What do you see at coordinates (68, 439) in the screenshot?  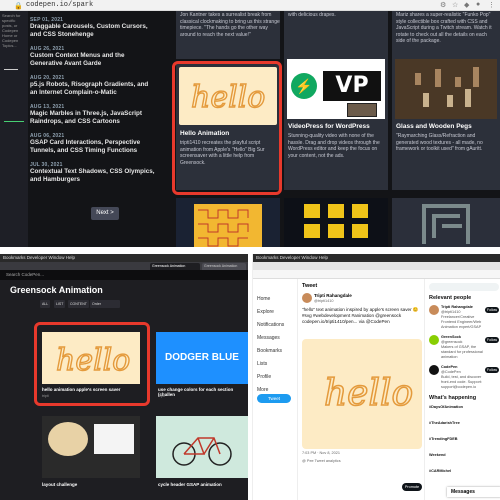 I see `food-image` at bounding box center [68, 439].